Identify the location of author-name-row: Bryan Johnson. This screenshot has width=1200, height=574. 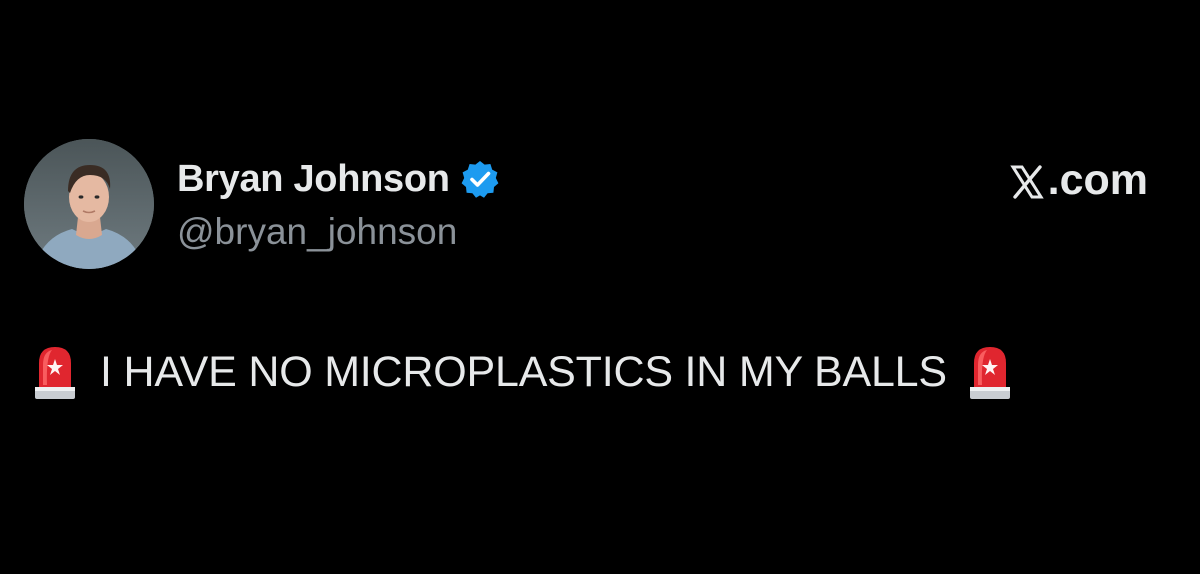
(338, 179).